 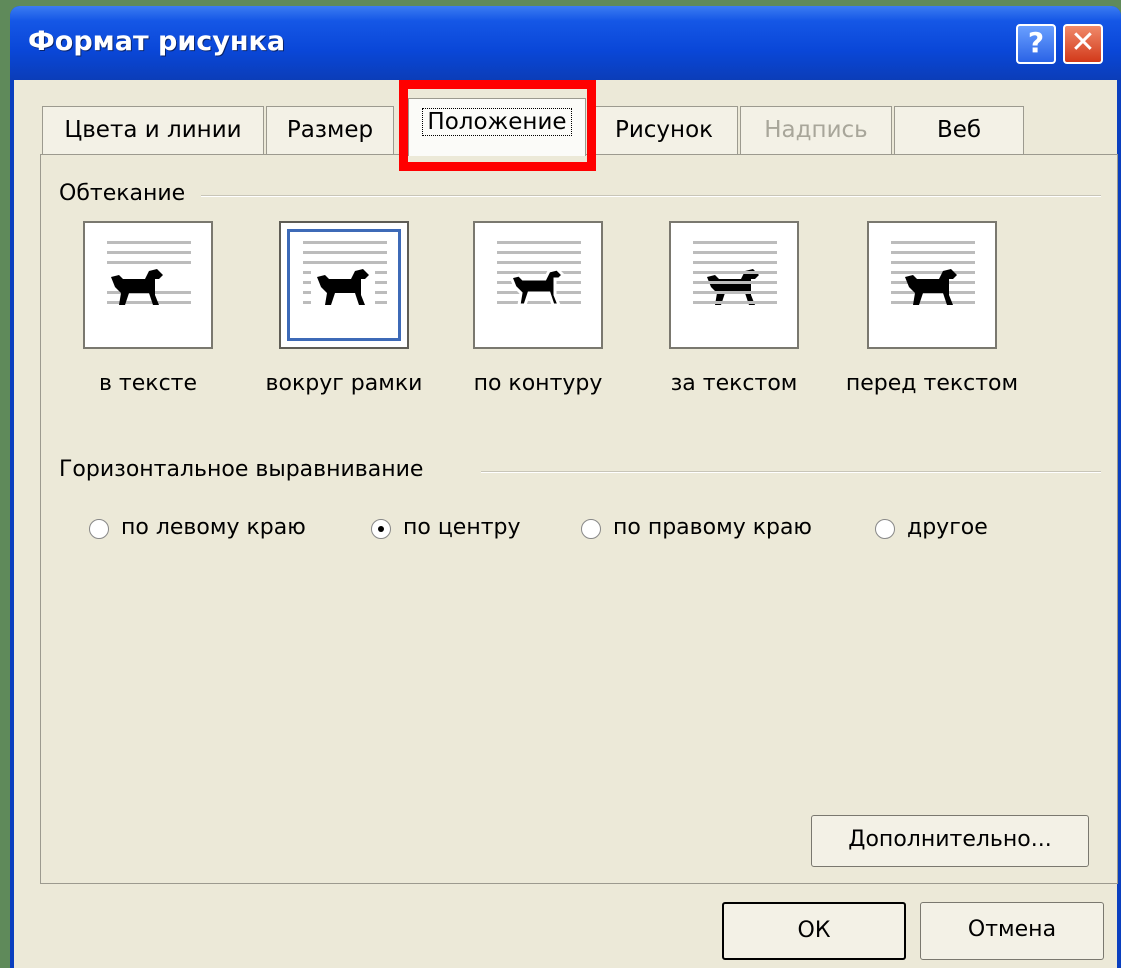 I want to click on wrap-square-option, so click(x=344, y=285).